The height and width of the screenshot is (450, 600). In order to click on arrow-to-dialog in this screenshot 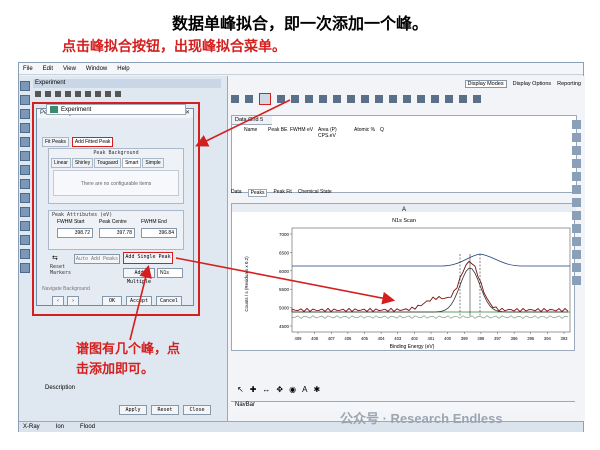, I will do `click(243, 123)`.